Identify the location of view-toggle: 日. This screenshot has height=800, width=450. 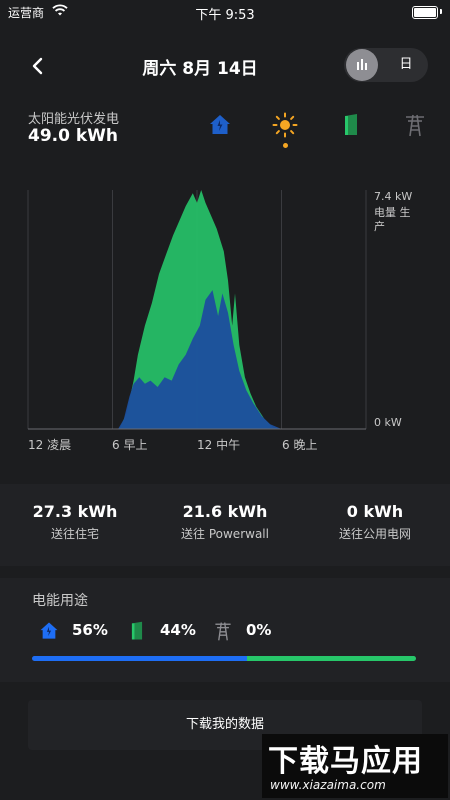
(386, 65).